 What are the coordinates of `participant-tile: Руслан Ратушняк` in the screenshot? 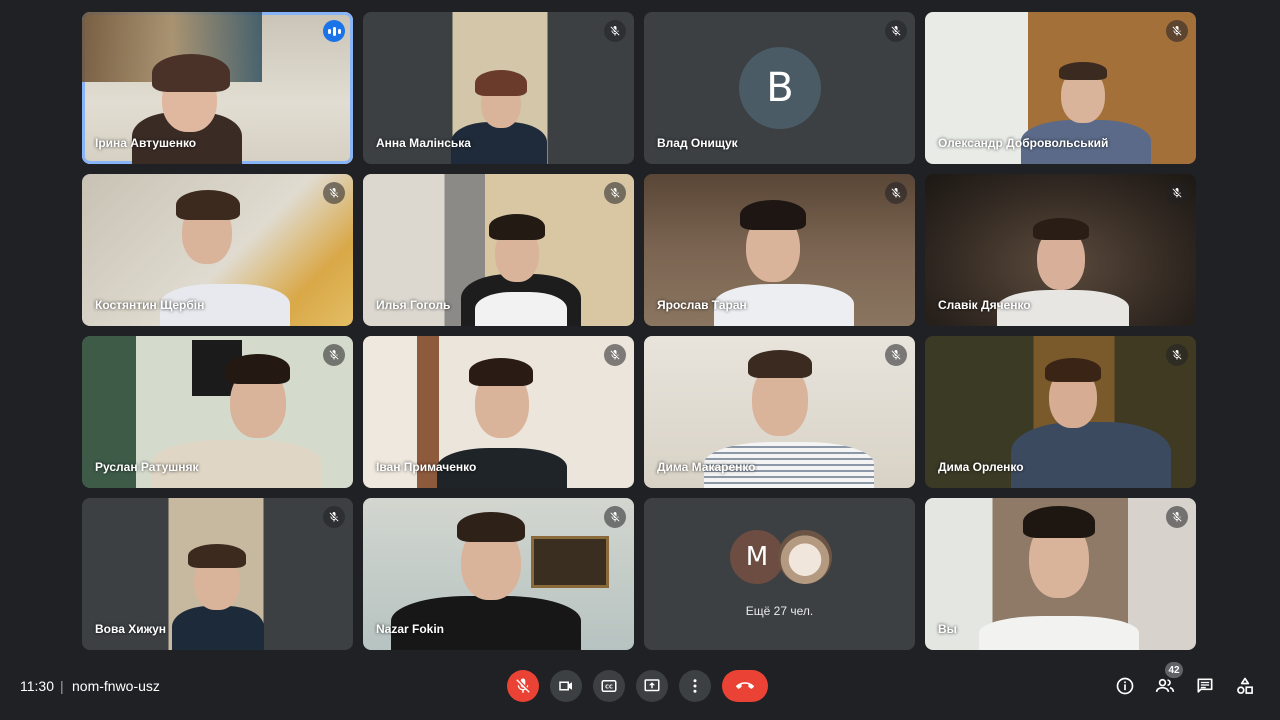 It's located at (217, 412).